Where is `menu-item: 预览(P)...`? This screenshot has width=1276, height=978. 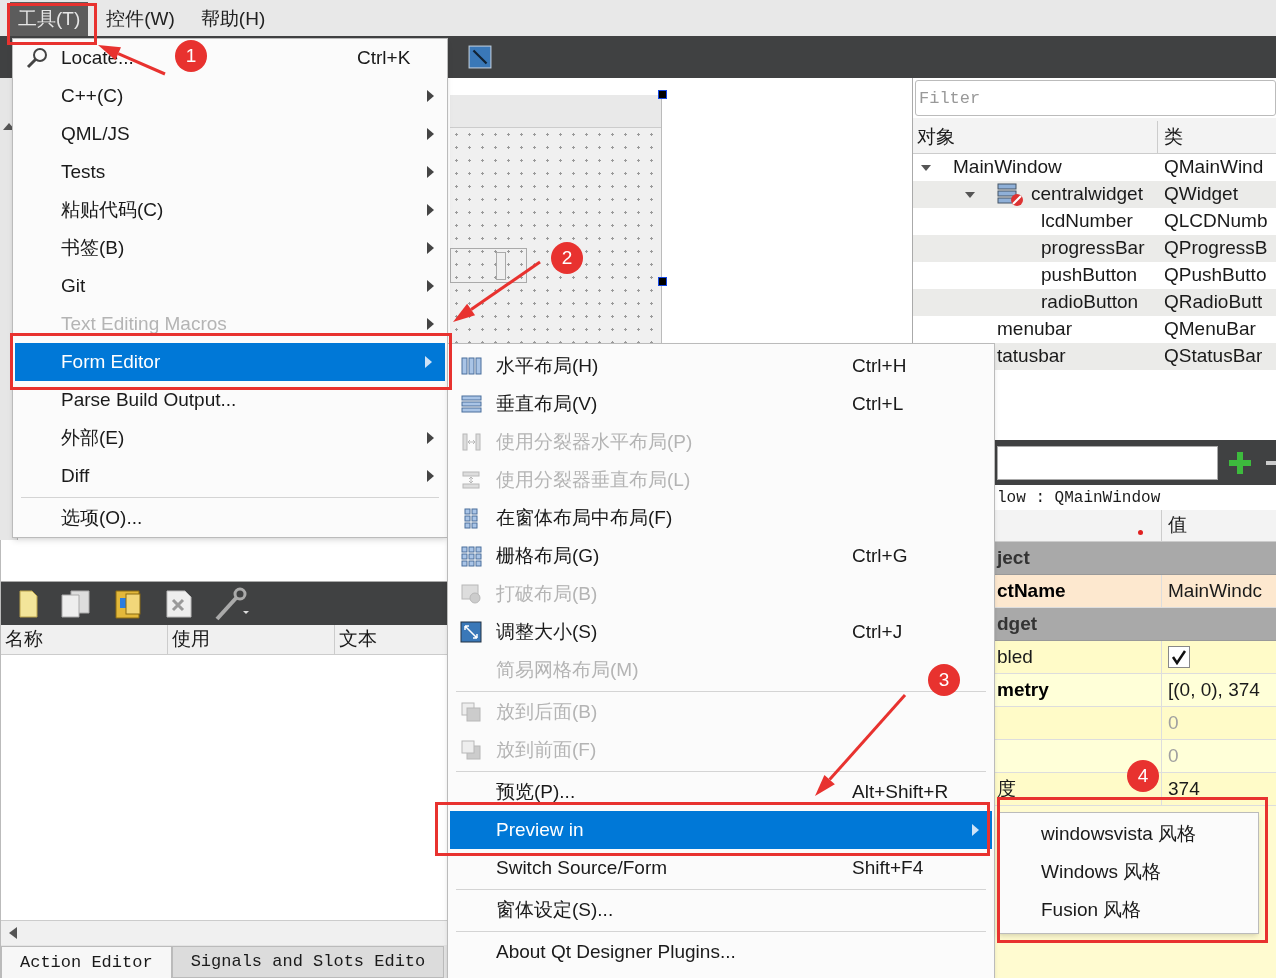 menu-item: 预览(P)... is located at coordinates (536, 792).